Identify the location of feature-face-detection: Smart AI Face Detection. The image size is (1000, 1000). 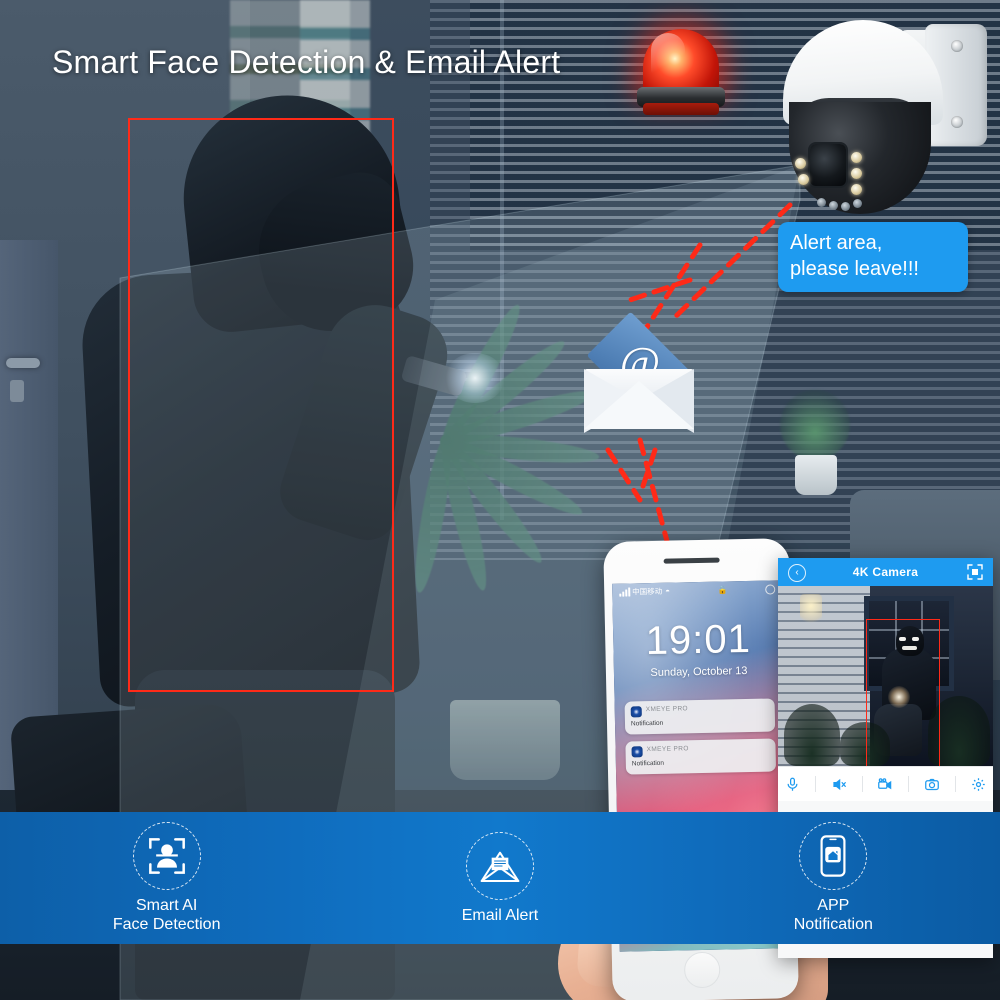
(166, 878).